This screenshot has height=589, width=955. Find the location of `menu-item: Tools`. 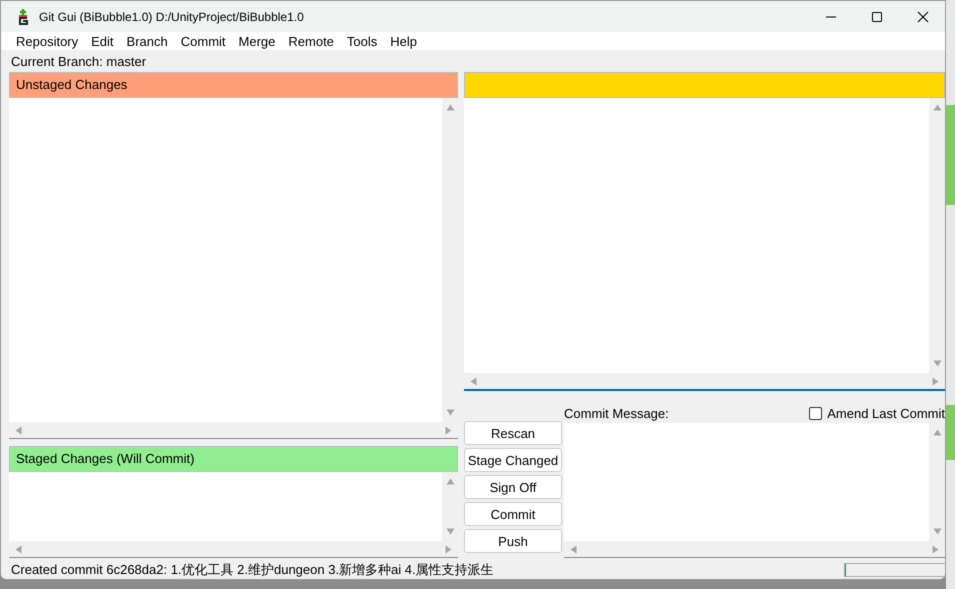

menu-item: Tools is located at coordinates (362, 41).